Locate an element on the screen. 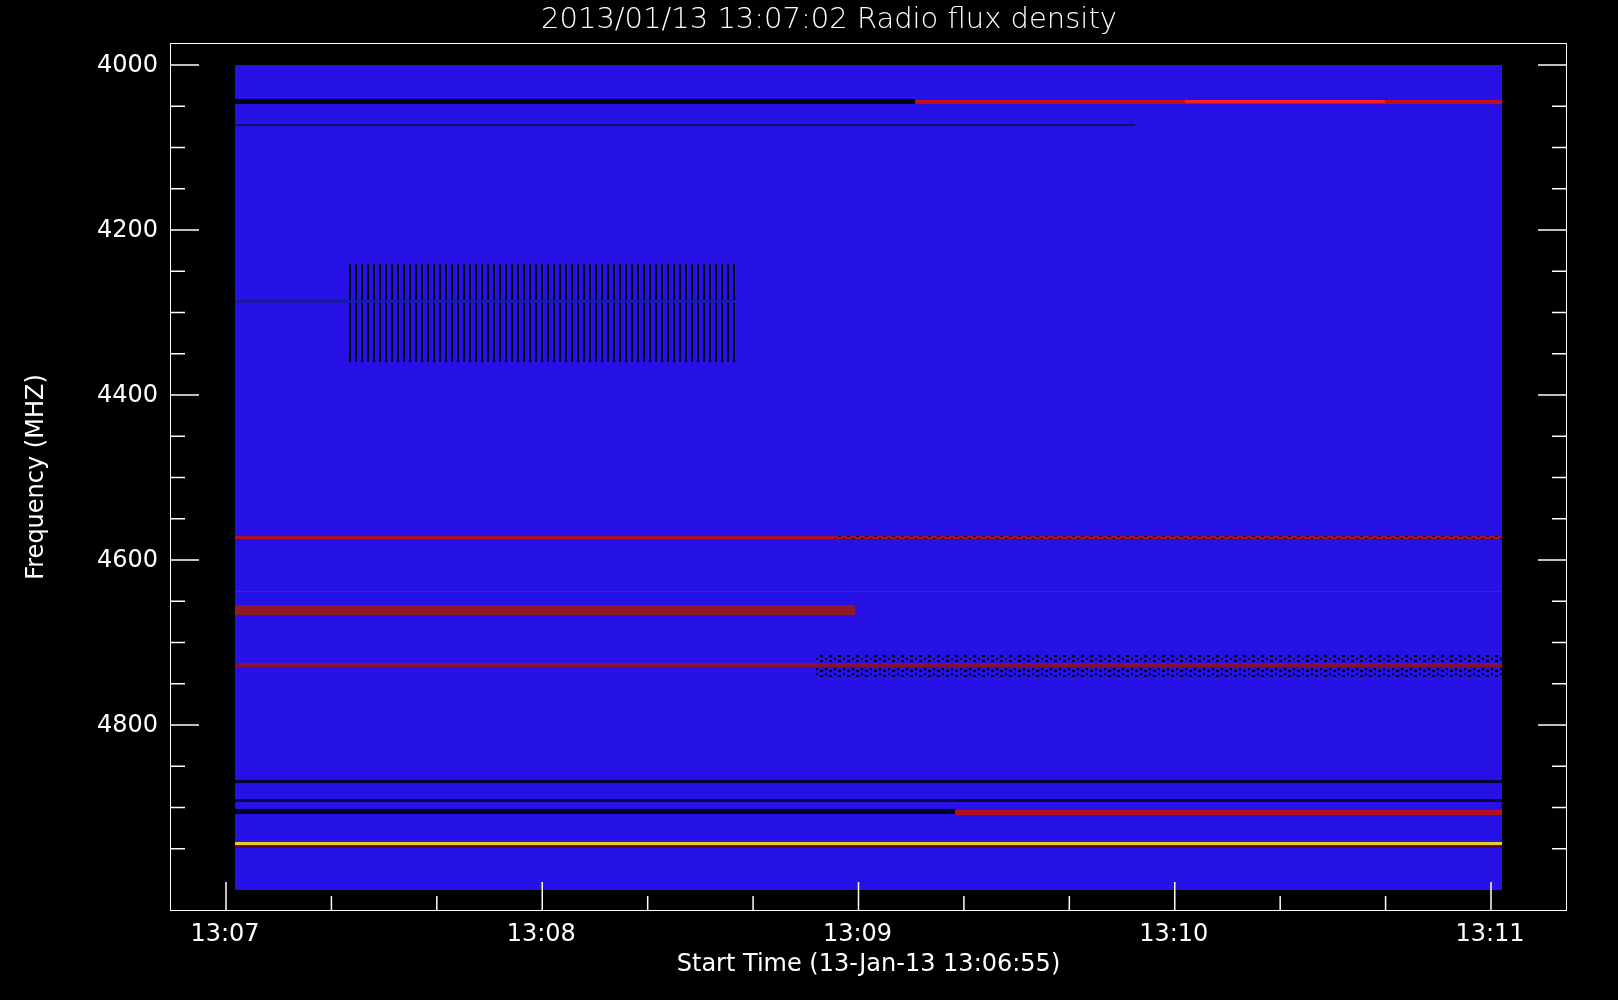 The height and width of the screenshot is (1000, 1618). tick-label: 13:08 is located at coordinates (541, 933).